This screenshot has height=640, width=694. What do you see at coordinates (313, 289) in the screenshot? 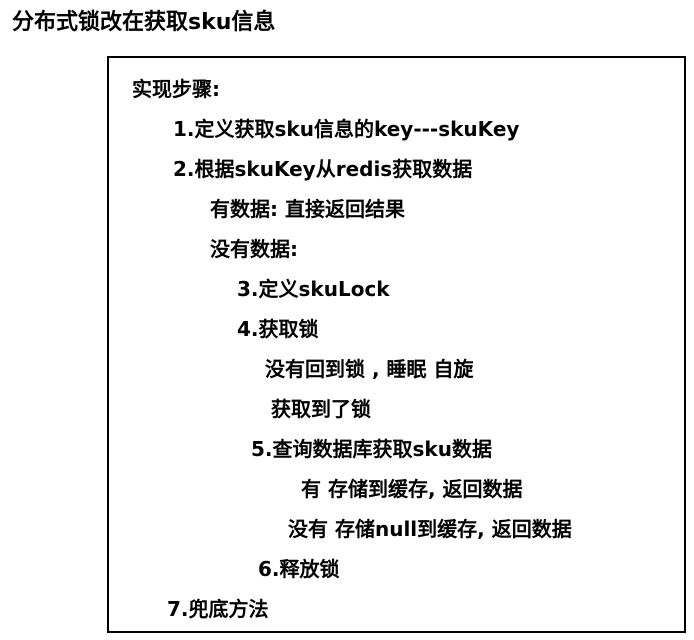
I see `step-3: 3.定义skuLock` at bounding box center [313, 289].